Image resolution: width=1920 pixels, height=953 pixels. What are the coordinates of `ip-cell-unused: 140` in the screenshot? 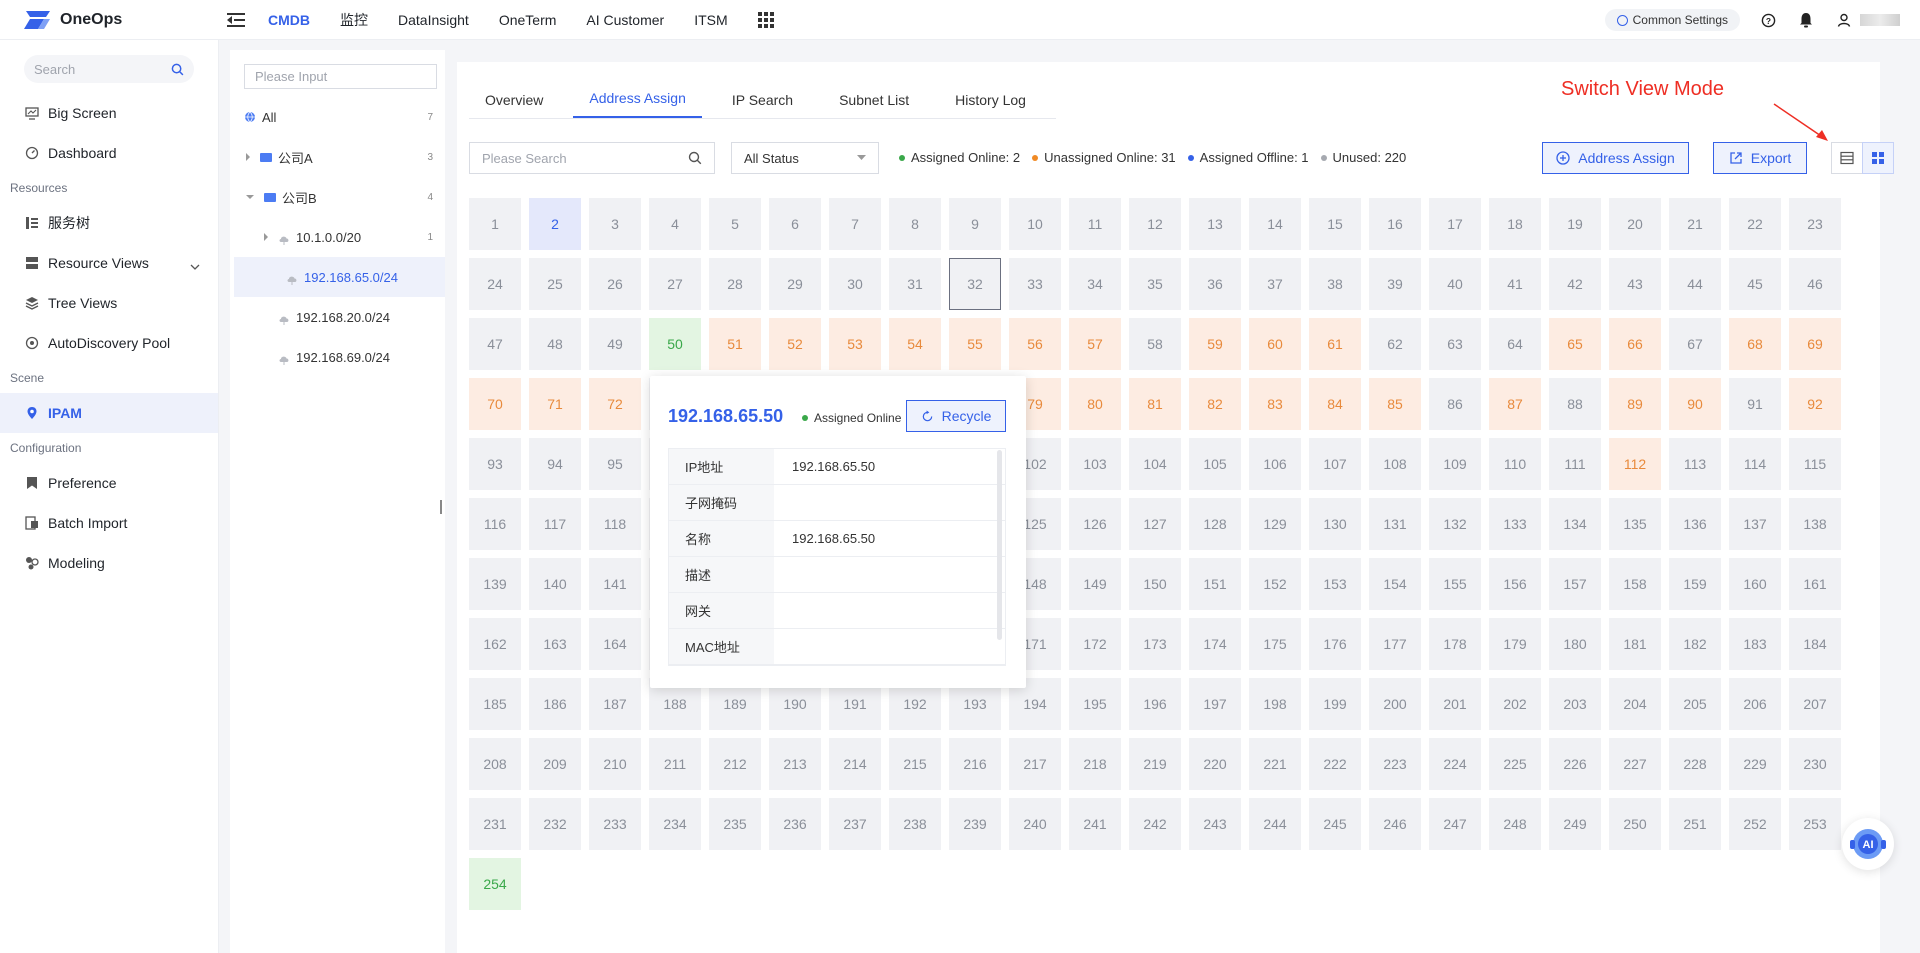 It's located at (555, 584).